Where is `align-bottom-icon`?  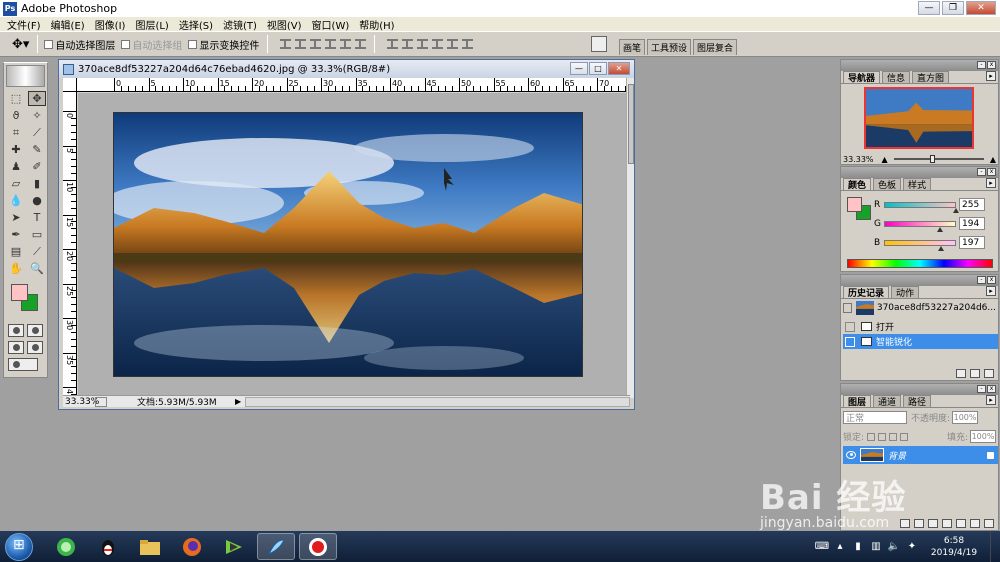 align-bottom-icon is located at coordinates (316, 44).